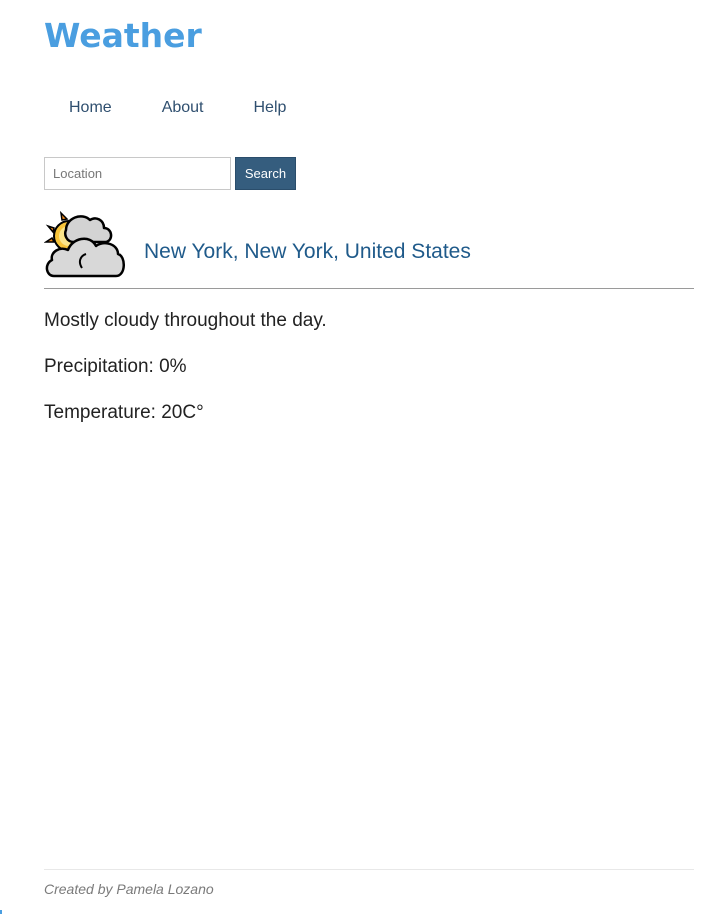 The image size is (706, 924). Describe the element at coordinates (123, 35) in the screenshot. I see `app-title: Weather` at that location.